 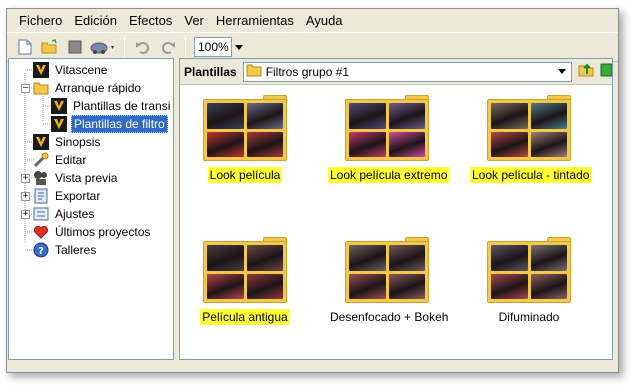 What do you see at coordinates (150, 20) in the screenshot?
I see `menu-efectos: Efectos` at bounding box center [150, 20].